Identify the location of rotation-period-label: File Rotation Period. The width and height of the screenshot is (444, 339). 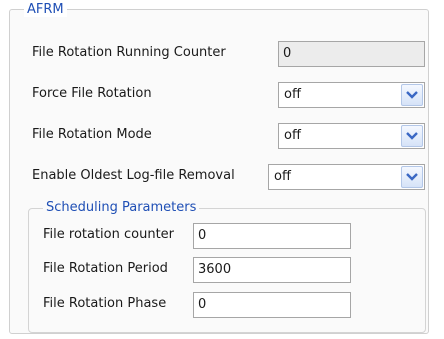
(105, 268).